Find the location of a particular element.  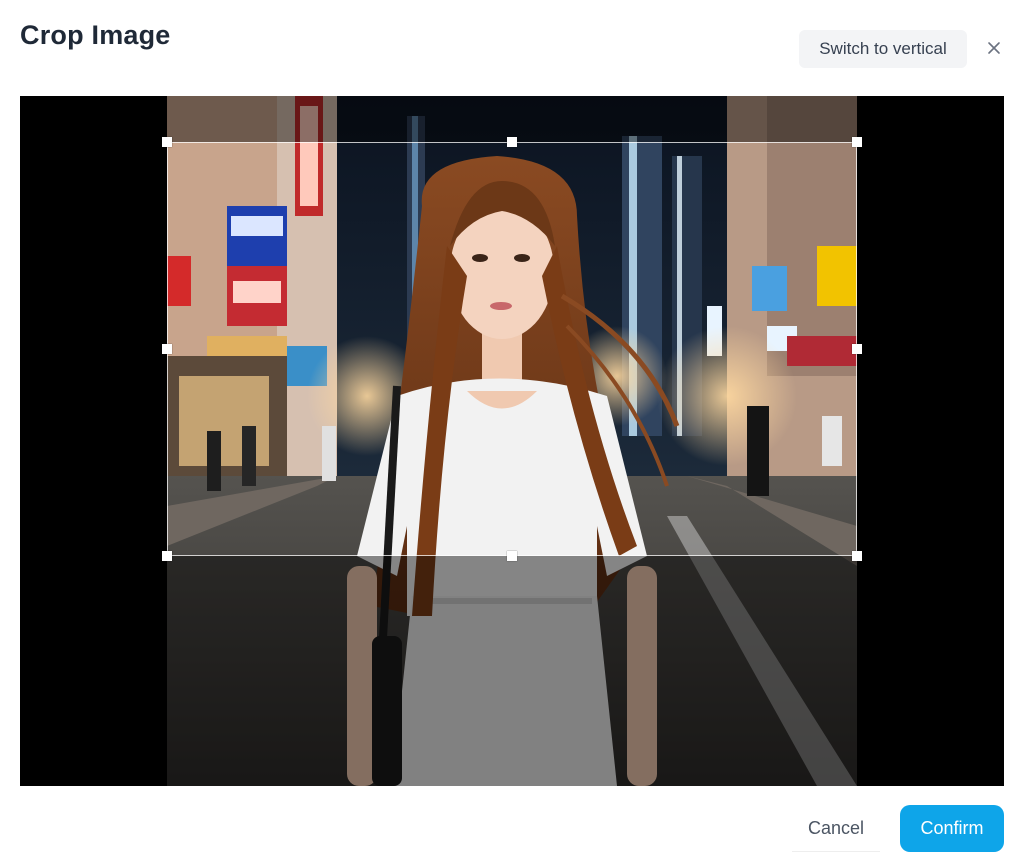

cancel-button: Cancel is located at coordinates (836, 829).